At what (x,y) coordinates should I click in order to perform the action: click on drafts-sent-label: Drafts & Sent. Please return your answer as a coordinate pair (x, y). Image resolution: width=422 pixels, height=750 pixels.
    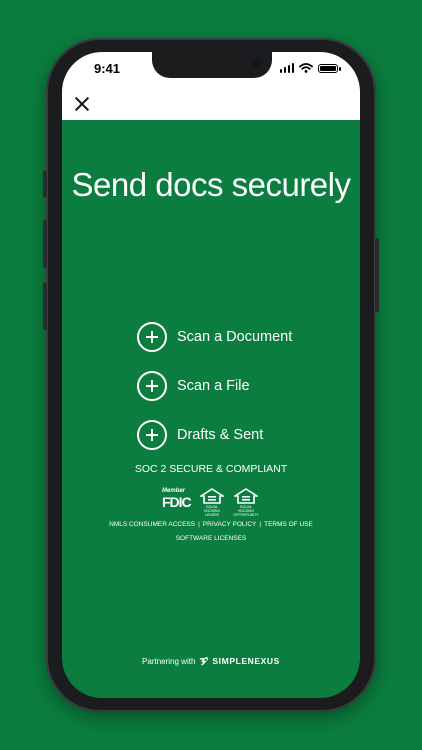
    Looking at the image, I should click on (220, 435).